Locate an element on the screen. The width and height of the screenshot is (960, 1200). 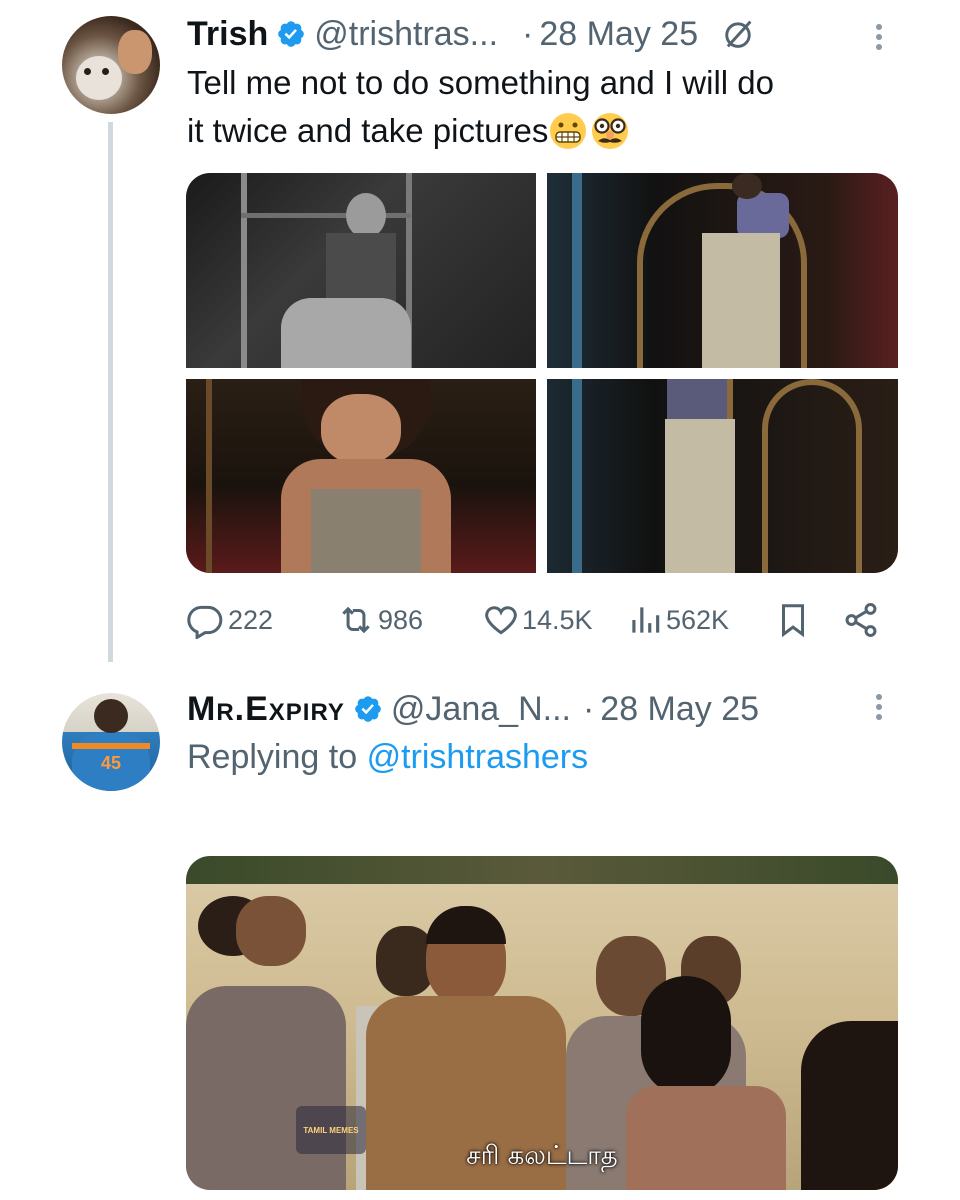
display-name: Mr.Expiry is located at coordinates (266, 709).